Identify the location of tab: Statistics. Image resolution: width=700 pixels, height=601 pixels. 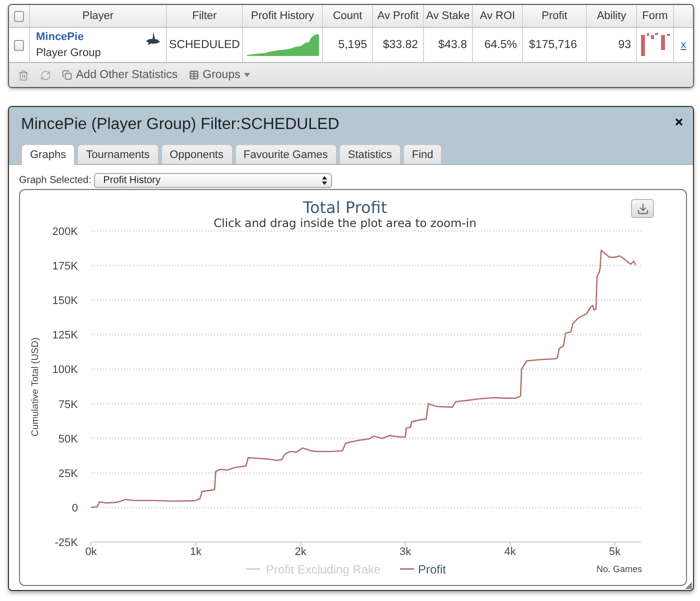
(369, 154).